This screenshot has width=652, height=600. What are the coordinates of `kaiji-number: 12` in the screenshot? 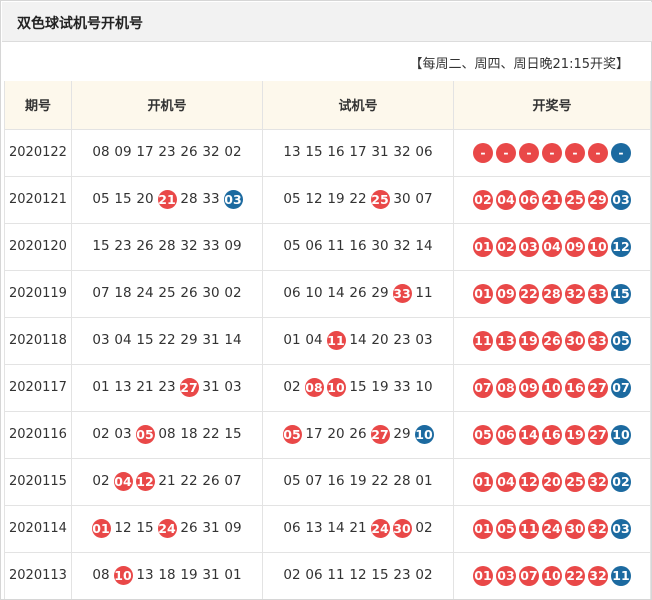 It's located at (145, 481).